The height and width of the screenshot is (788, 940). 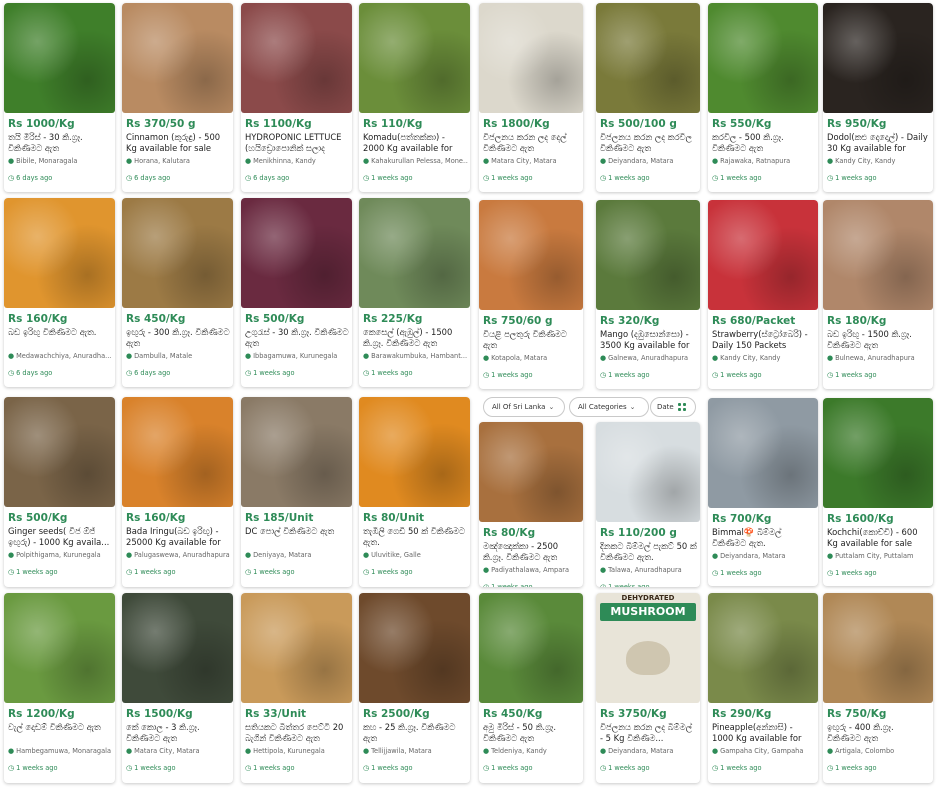 I want to click on listing-location: ● Polpithigama, Kurunegala, so click(x=60, y=555).